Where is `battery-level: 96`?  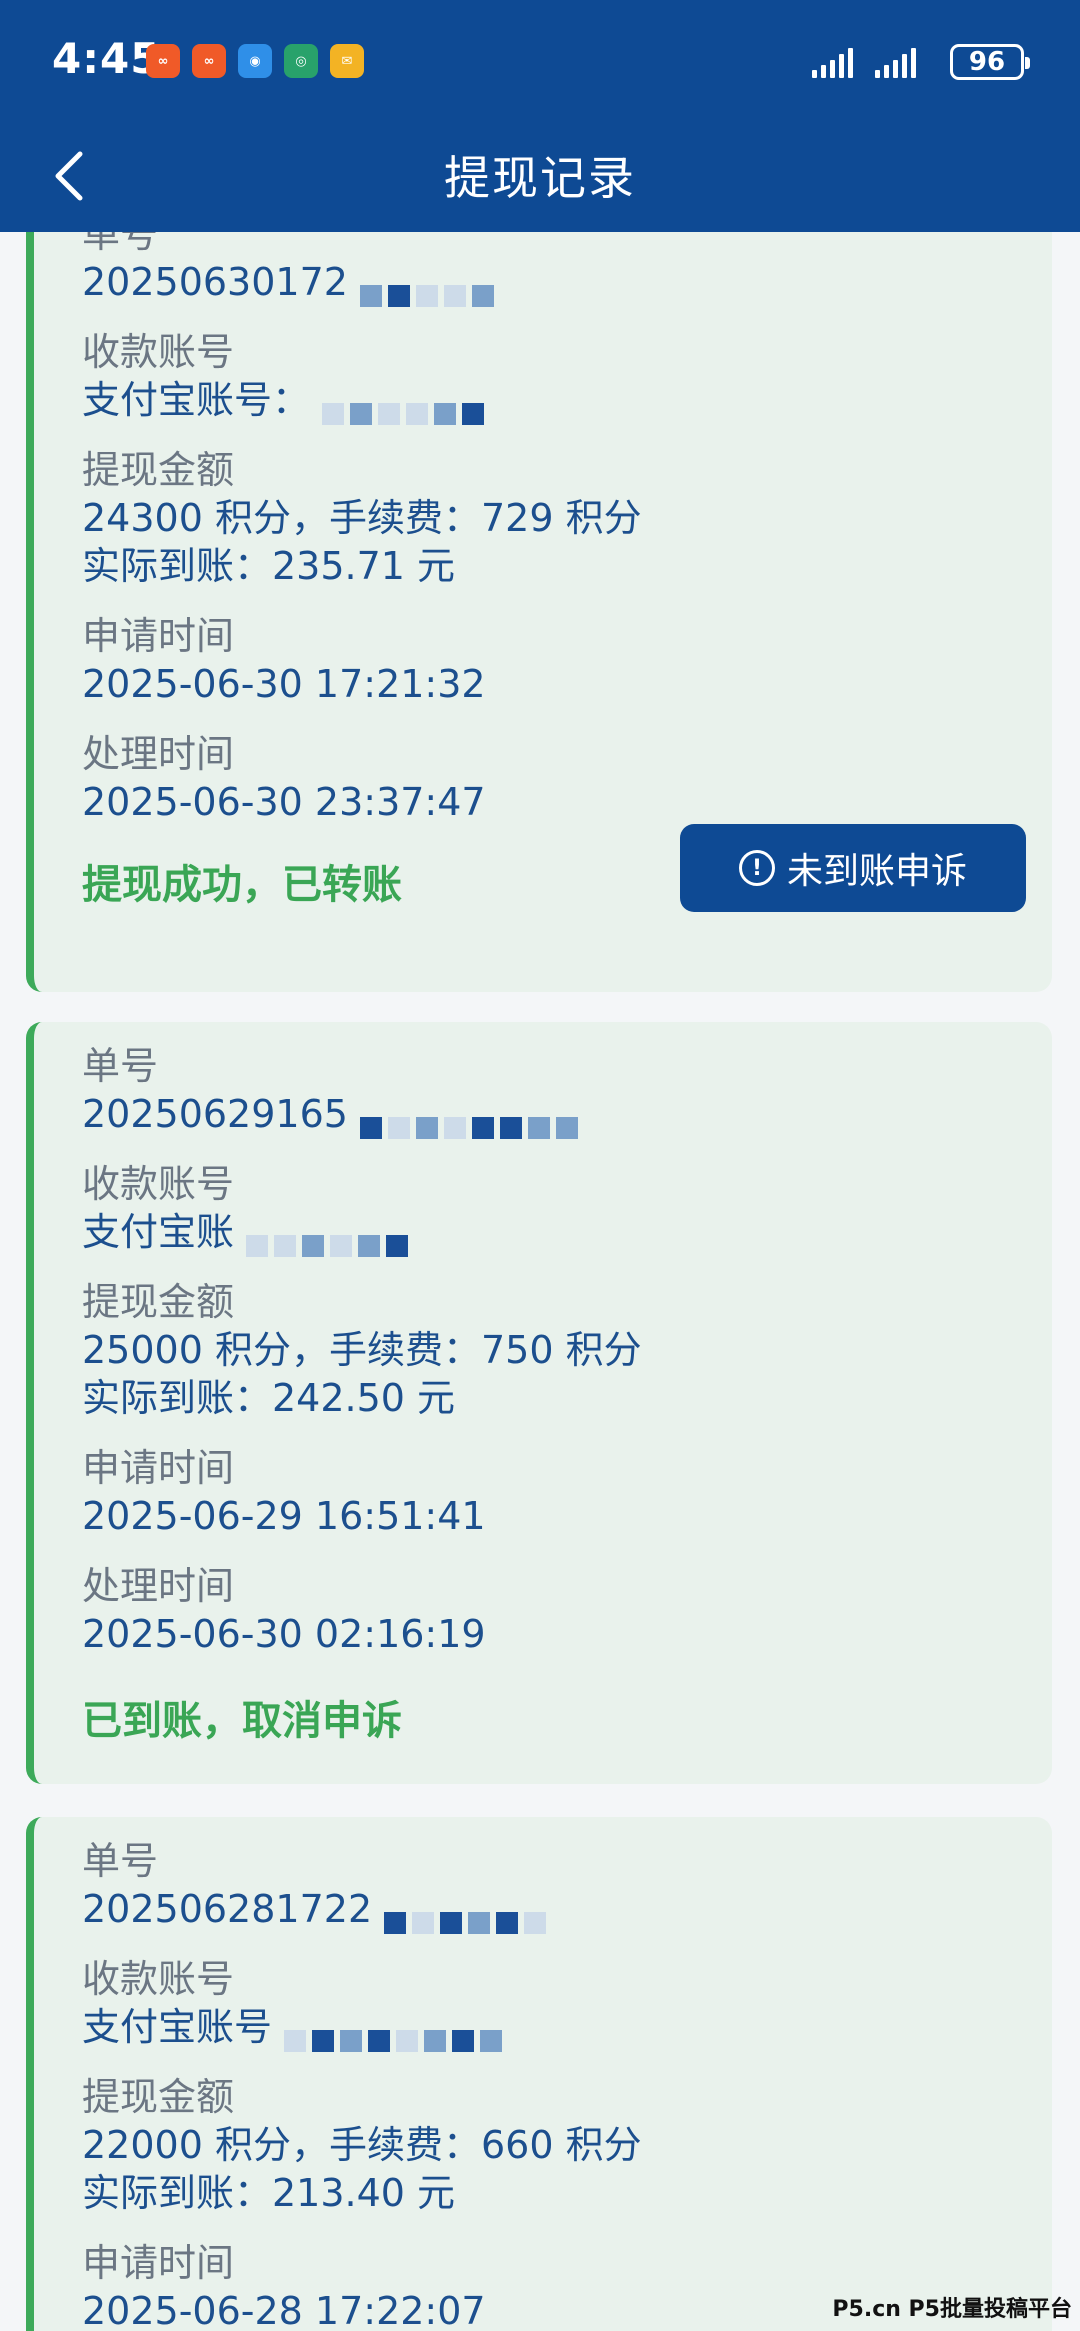 battery-level: 96 is located at coordinates (987, 62).